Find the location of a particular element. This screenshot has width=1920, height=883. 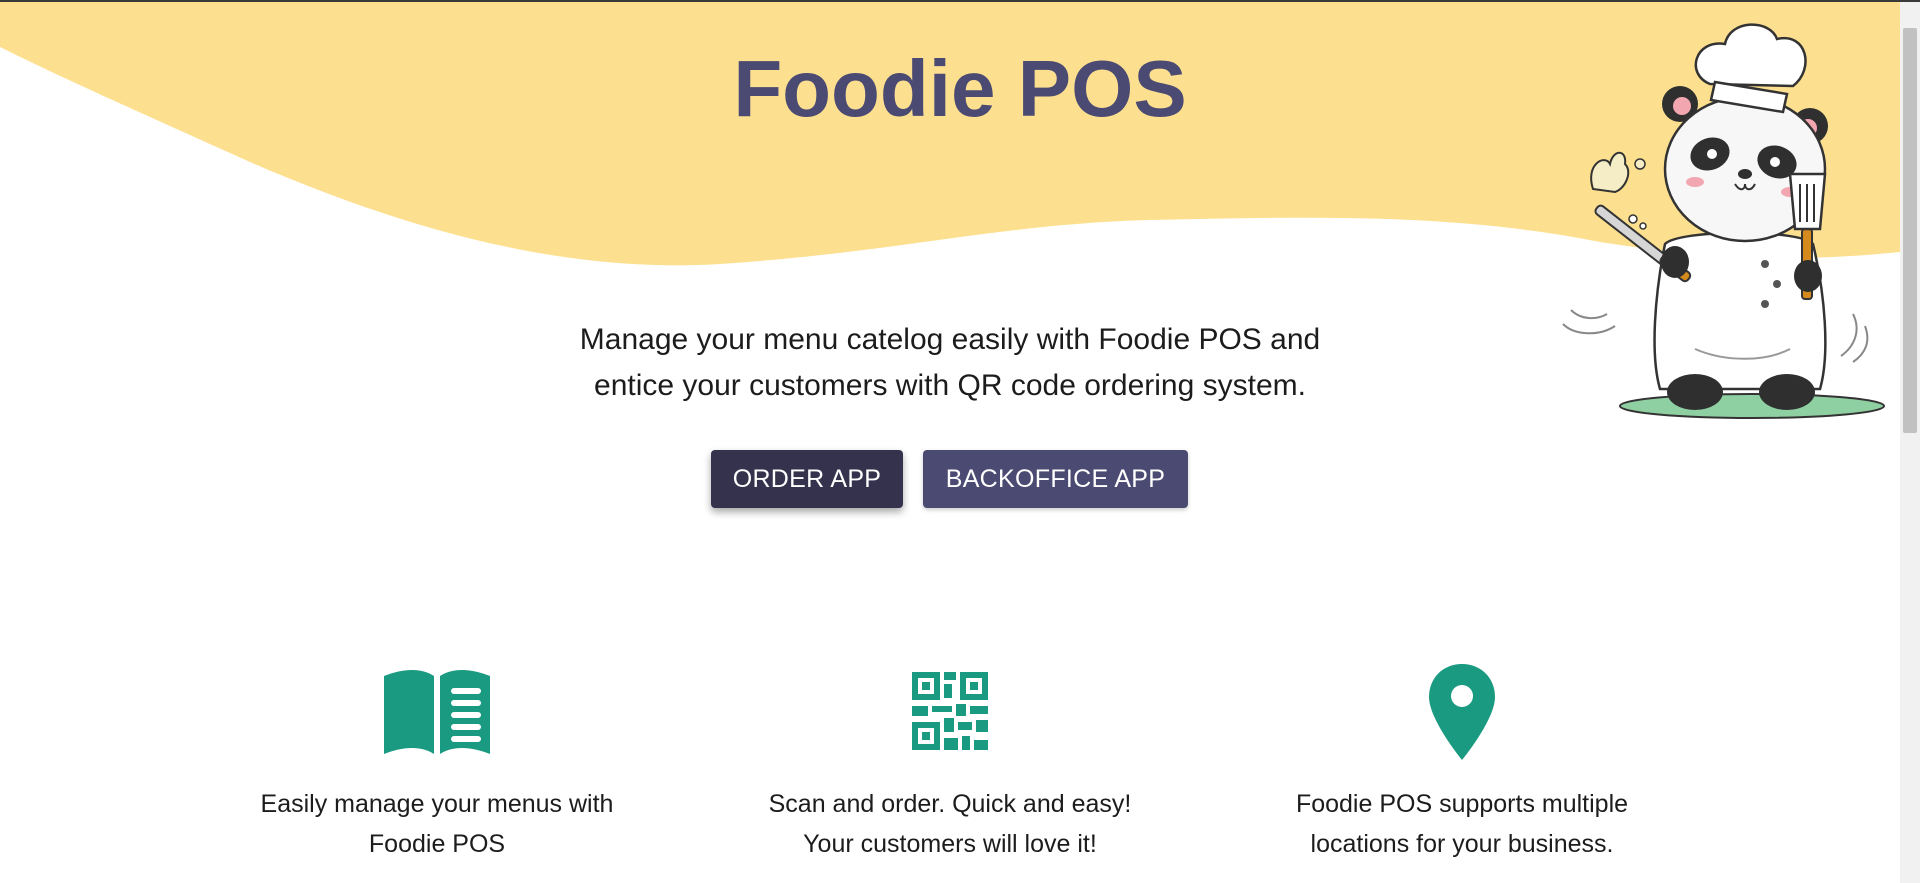

feature-menu-management-line-1: Easily manage your menus with is located at coordinates (437, 804).